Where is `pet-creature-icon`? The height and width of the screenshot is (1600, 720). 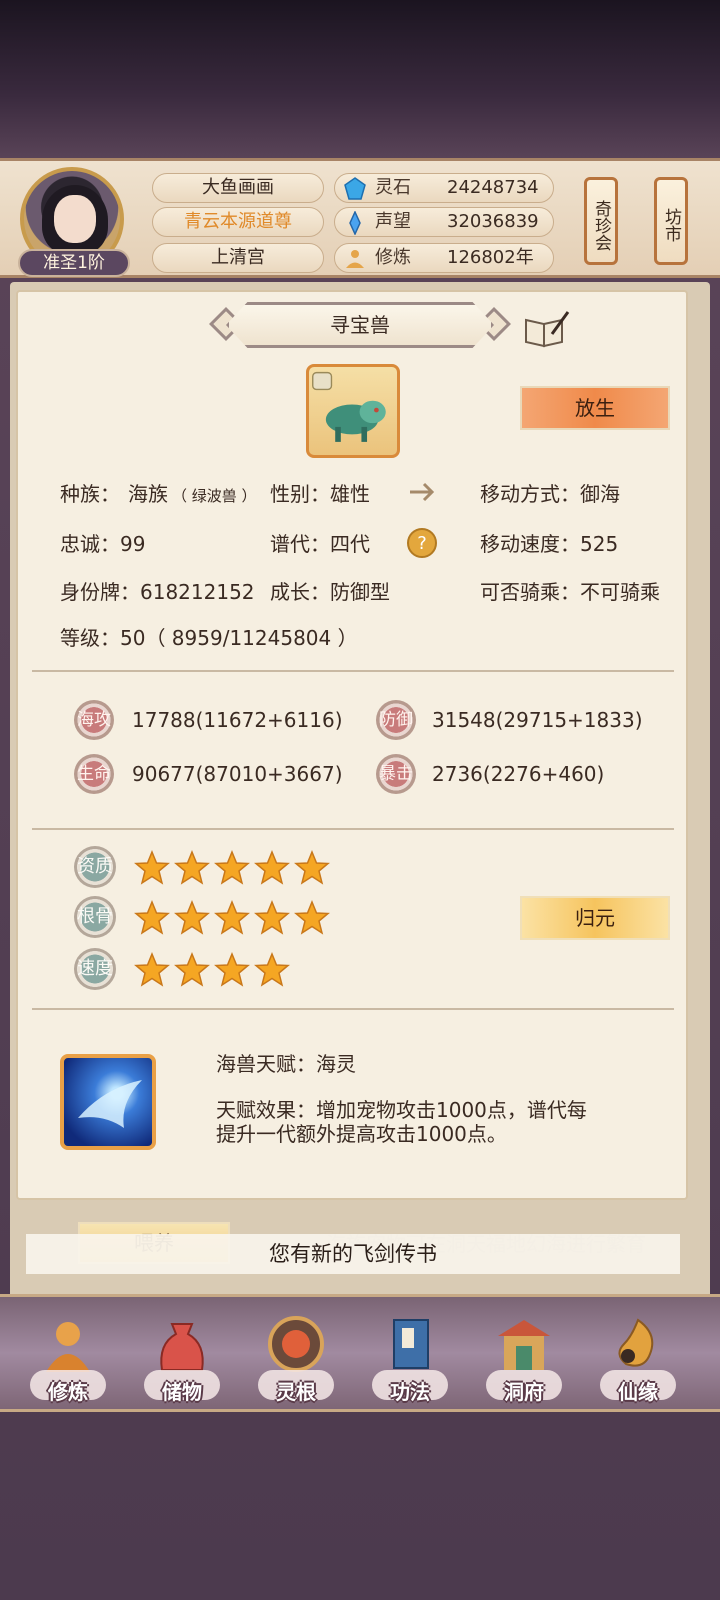 pet-creature-icon is located at coordinates (349, 406).